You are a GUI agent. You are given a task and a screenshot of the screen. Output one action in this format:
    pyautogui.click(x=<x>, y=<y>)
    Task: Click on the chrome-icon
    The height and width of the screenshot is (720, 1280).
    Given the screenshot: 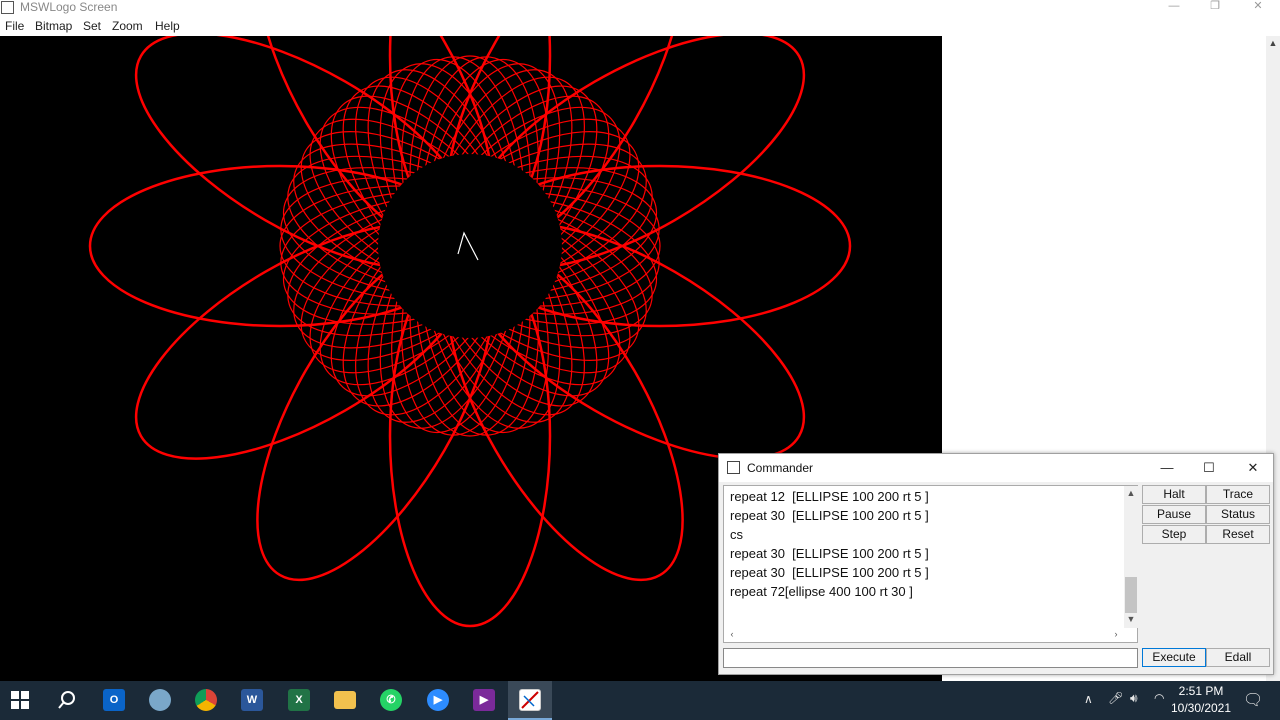 What is the action you would take?
    pyautogui.click(x=206, y=700)
    